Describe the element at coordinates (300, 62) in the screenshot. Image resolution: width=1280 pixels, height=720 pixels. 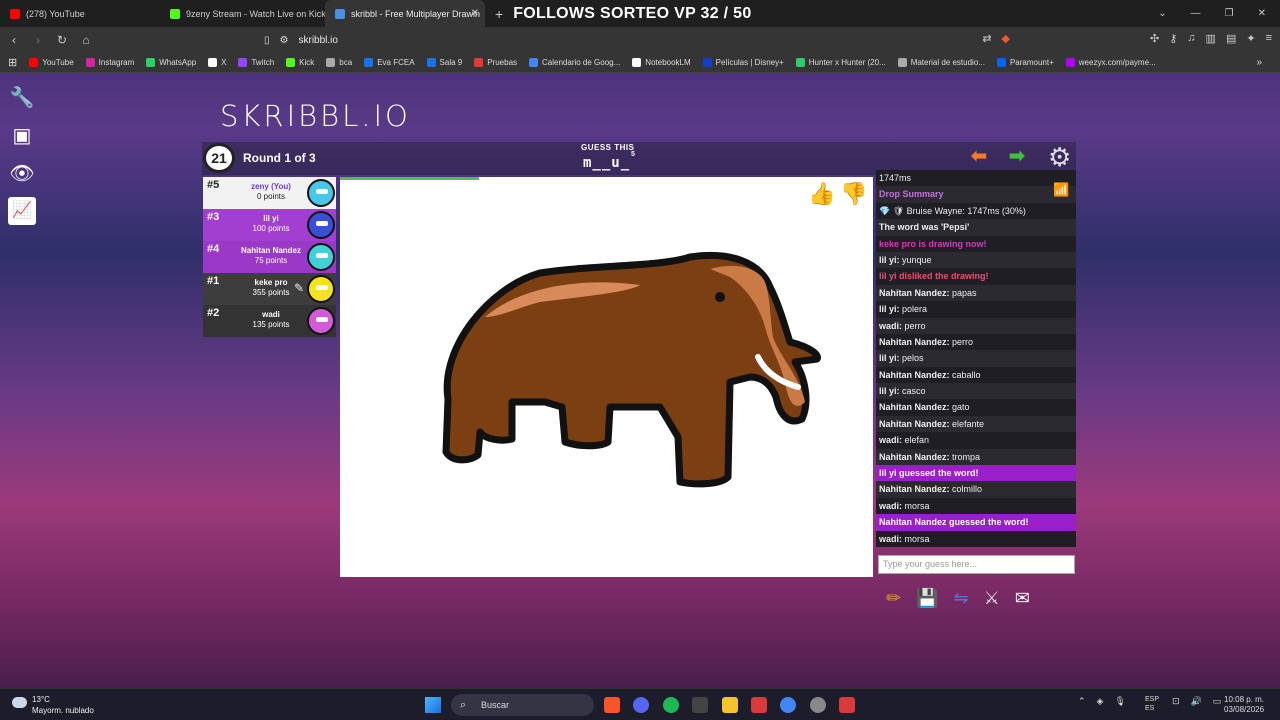
I see `bookmark-item: Kick` at that location.